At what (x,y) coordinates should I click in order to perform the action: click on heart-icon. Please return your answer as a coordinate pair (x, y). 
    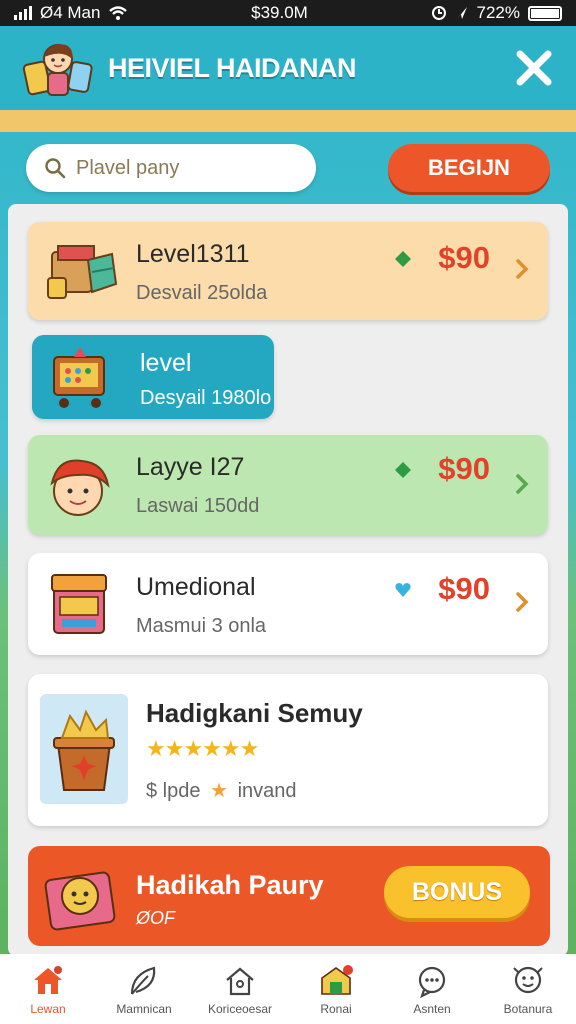
    Looking at the image, I should click on (403, 590).